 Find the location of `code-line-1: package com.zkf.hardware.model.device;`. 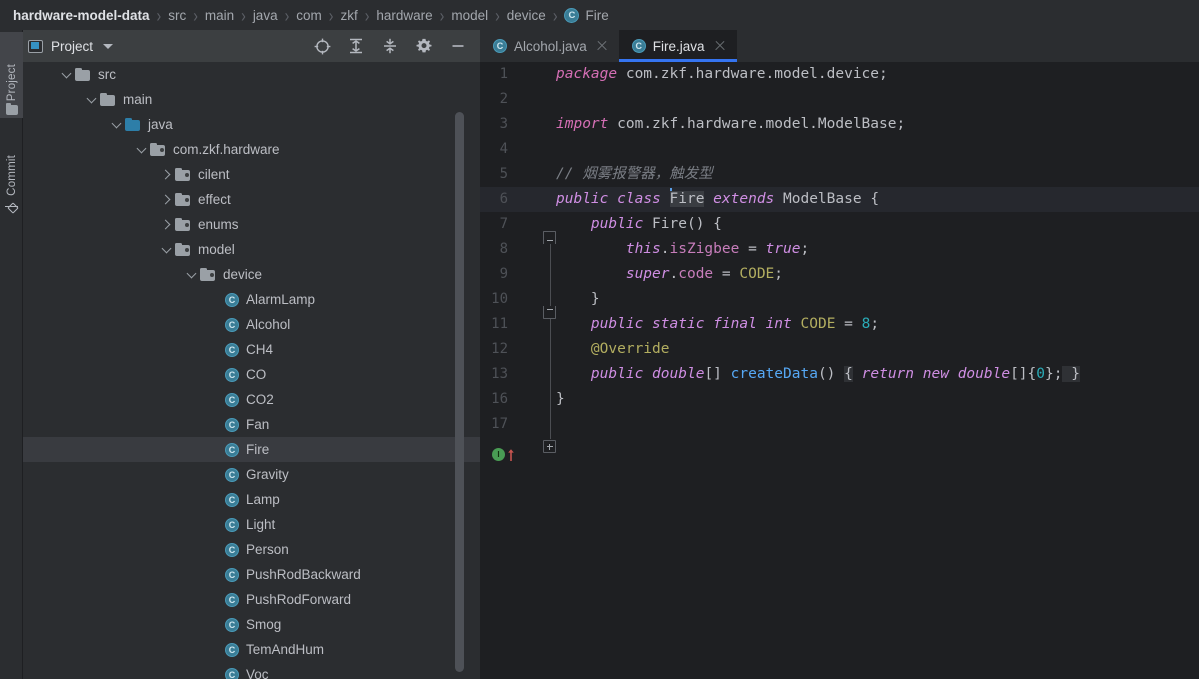

code-line-1: package com.zkf.hardware.model.device; is located at coordinates (722, 74).